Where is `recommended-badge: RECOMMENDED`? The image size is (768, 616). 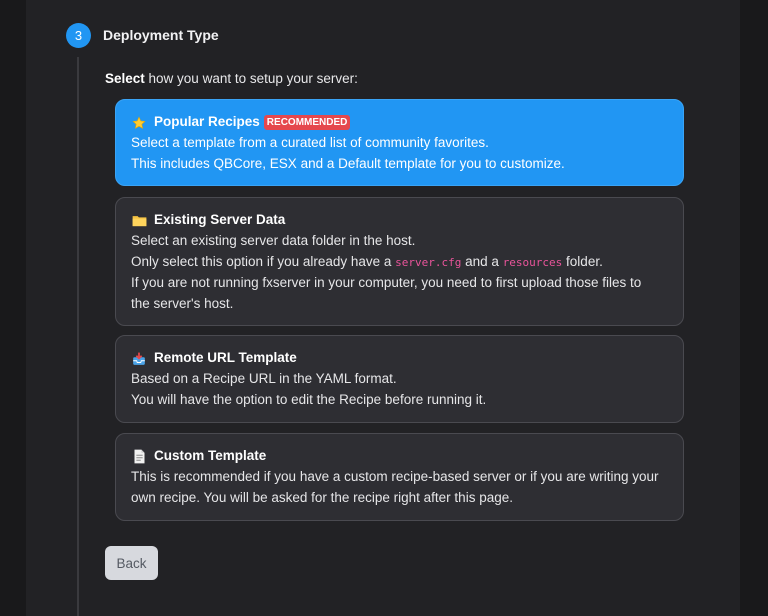
recommended-badge: RECOMMENDED is located at coordinates (307, 122).